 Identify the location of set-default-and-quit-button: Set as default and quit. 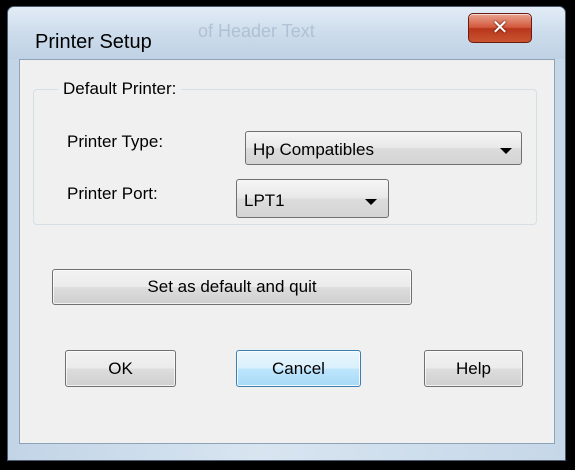
(232, 287).